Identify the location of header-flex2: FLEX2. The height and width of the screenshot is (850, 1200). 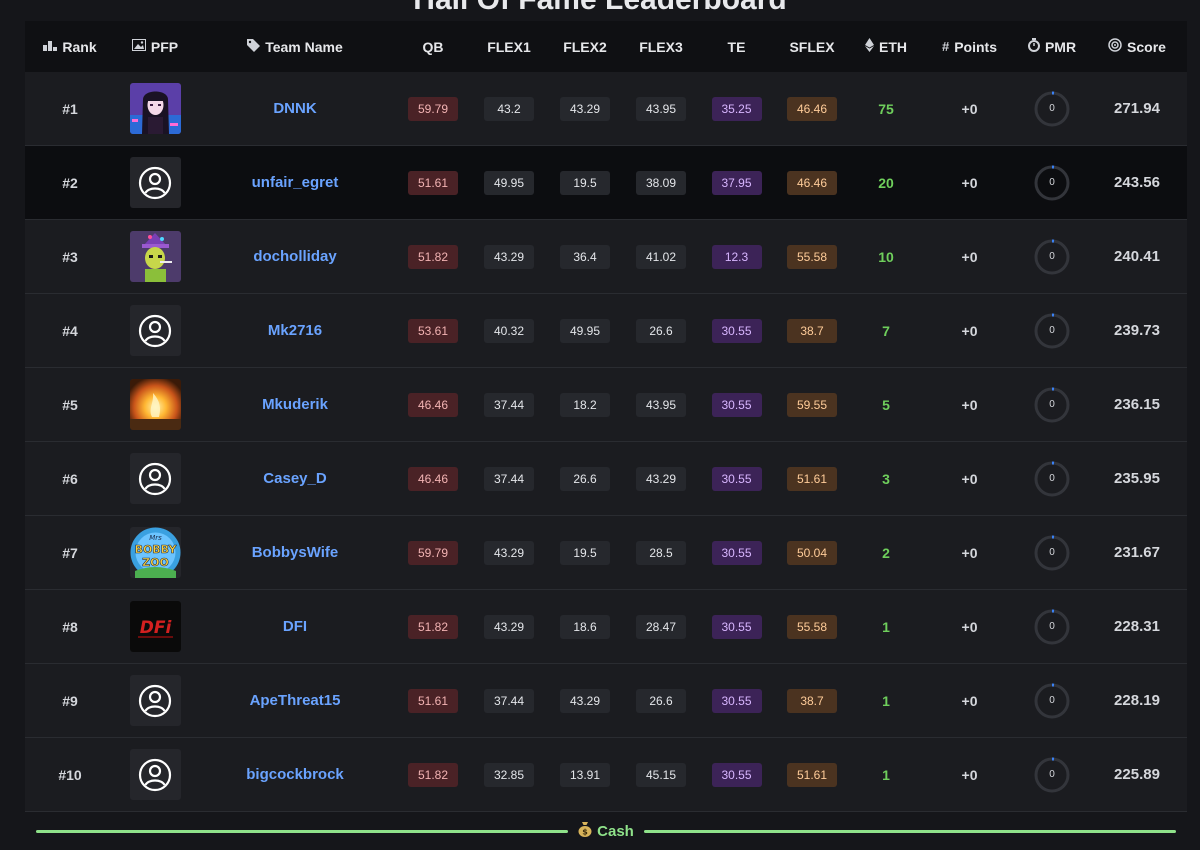
(585, 46).